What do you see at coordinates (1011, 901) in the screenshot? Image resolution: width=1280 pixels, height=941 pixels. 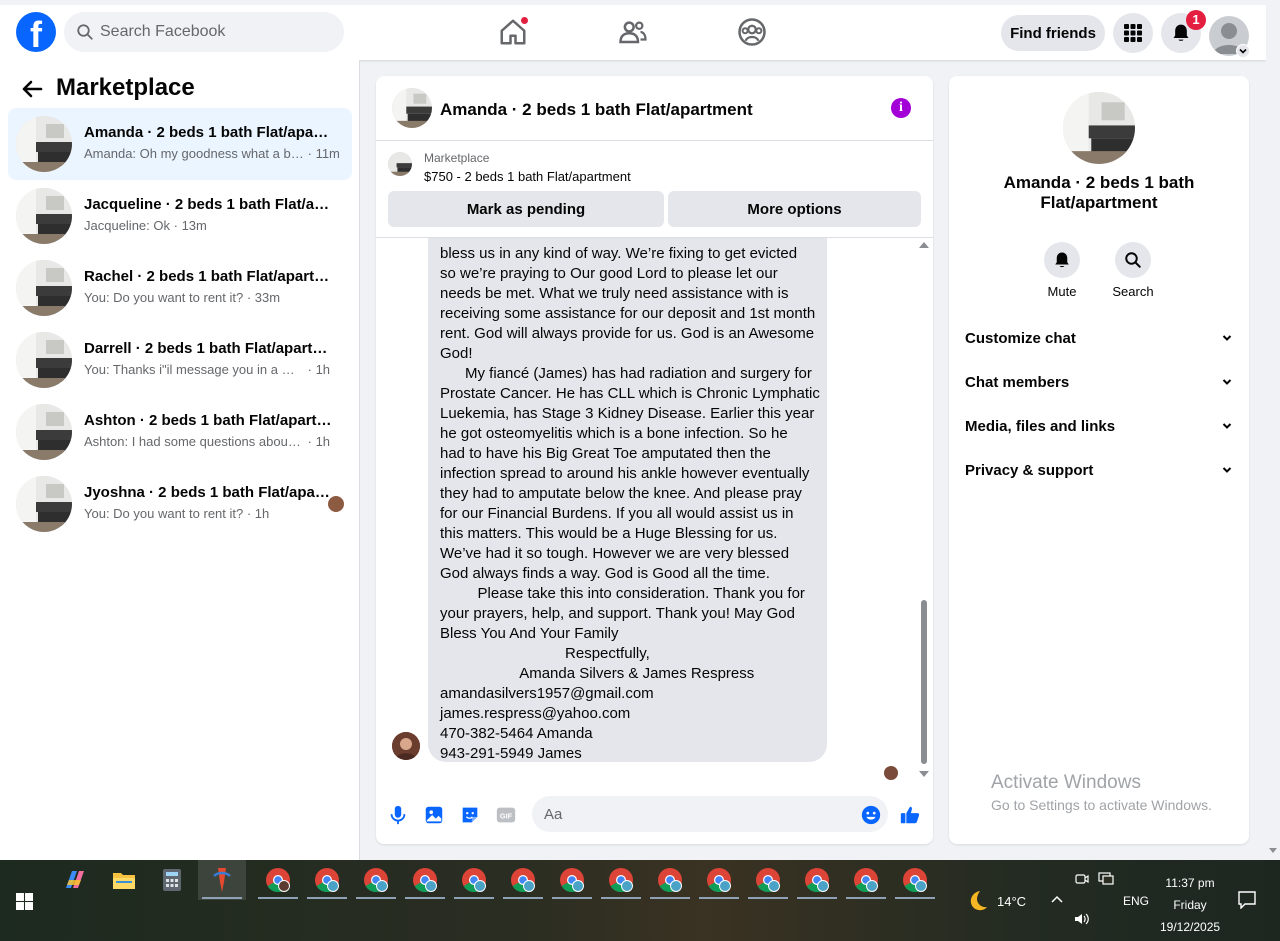 I see `weather-temperature: 14°C` at bounding box center [1011, 901].